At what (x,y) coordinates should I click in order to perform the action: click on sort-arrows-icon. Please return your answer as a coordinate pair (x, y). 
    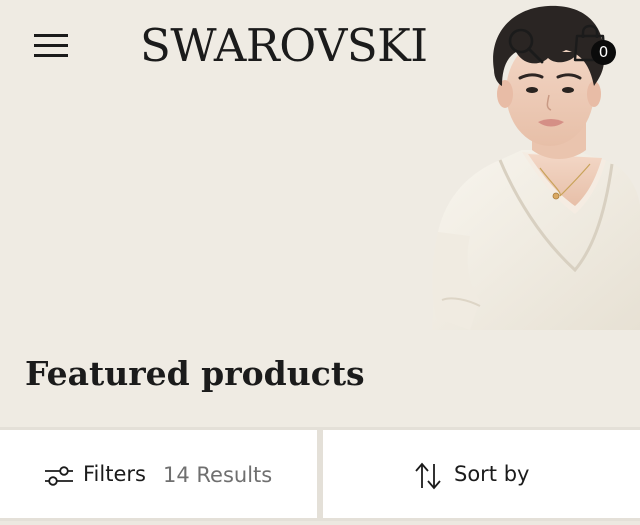
    Looking at the image, I should click on (428, 476).